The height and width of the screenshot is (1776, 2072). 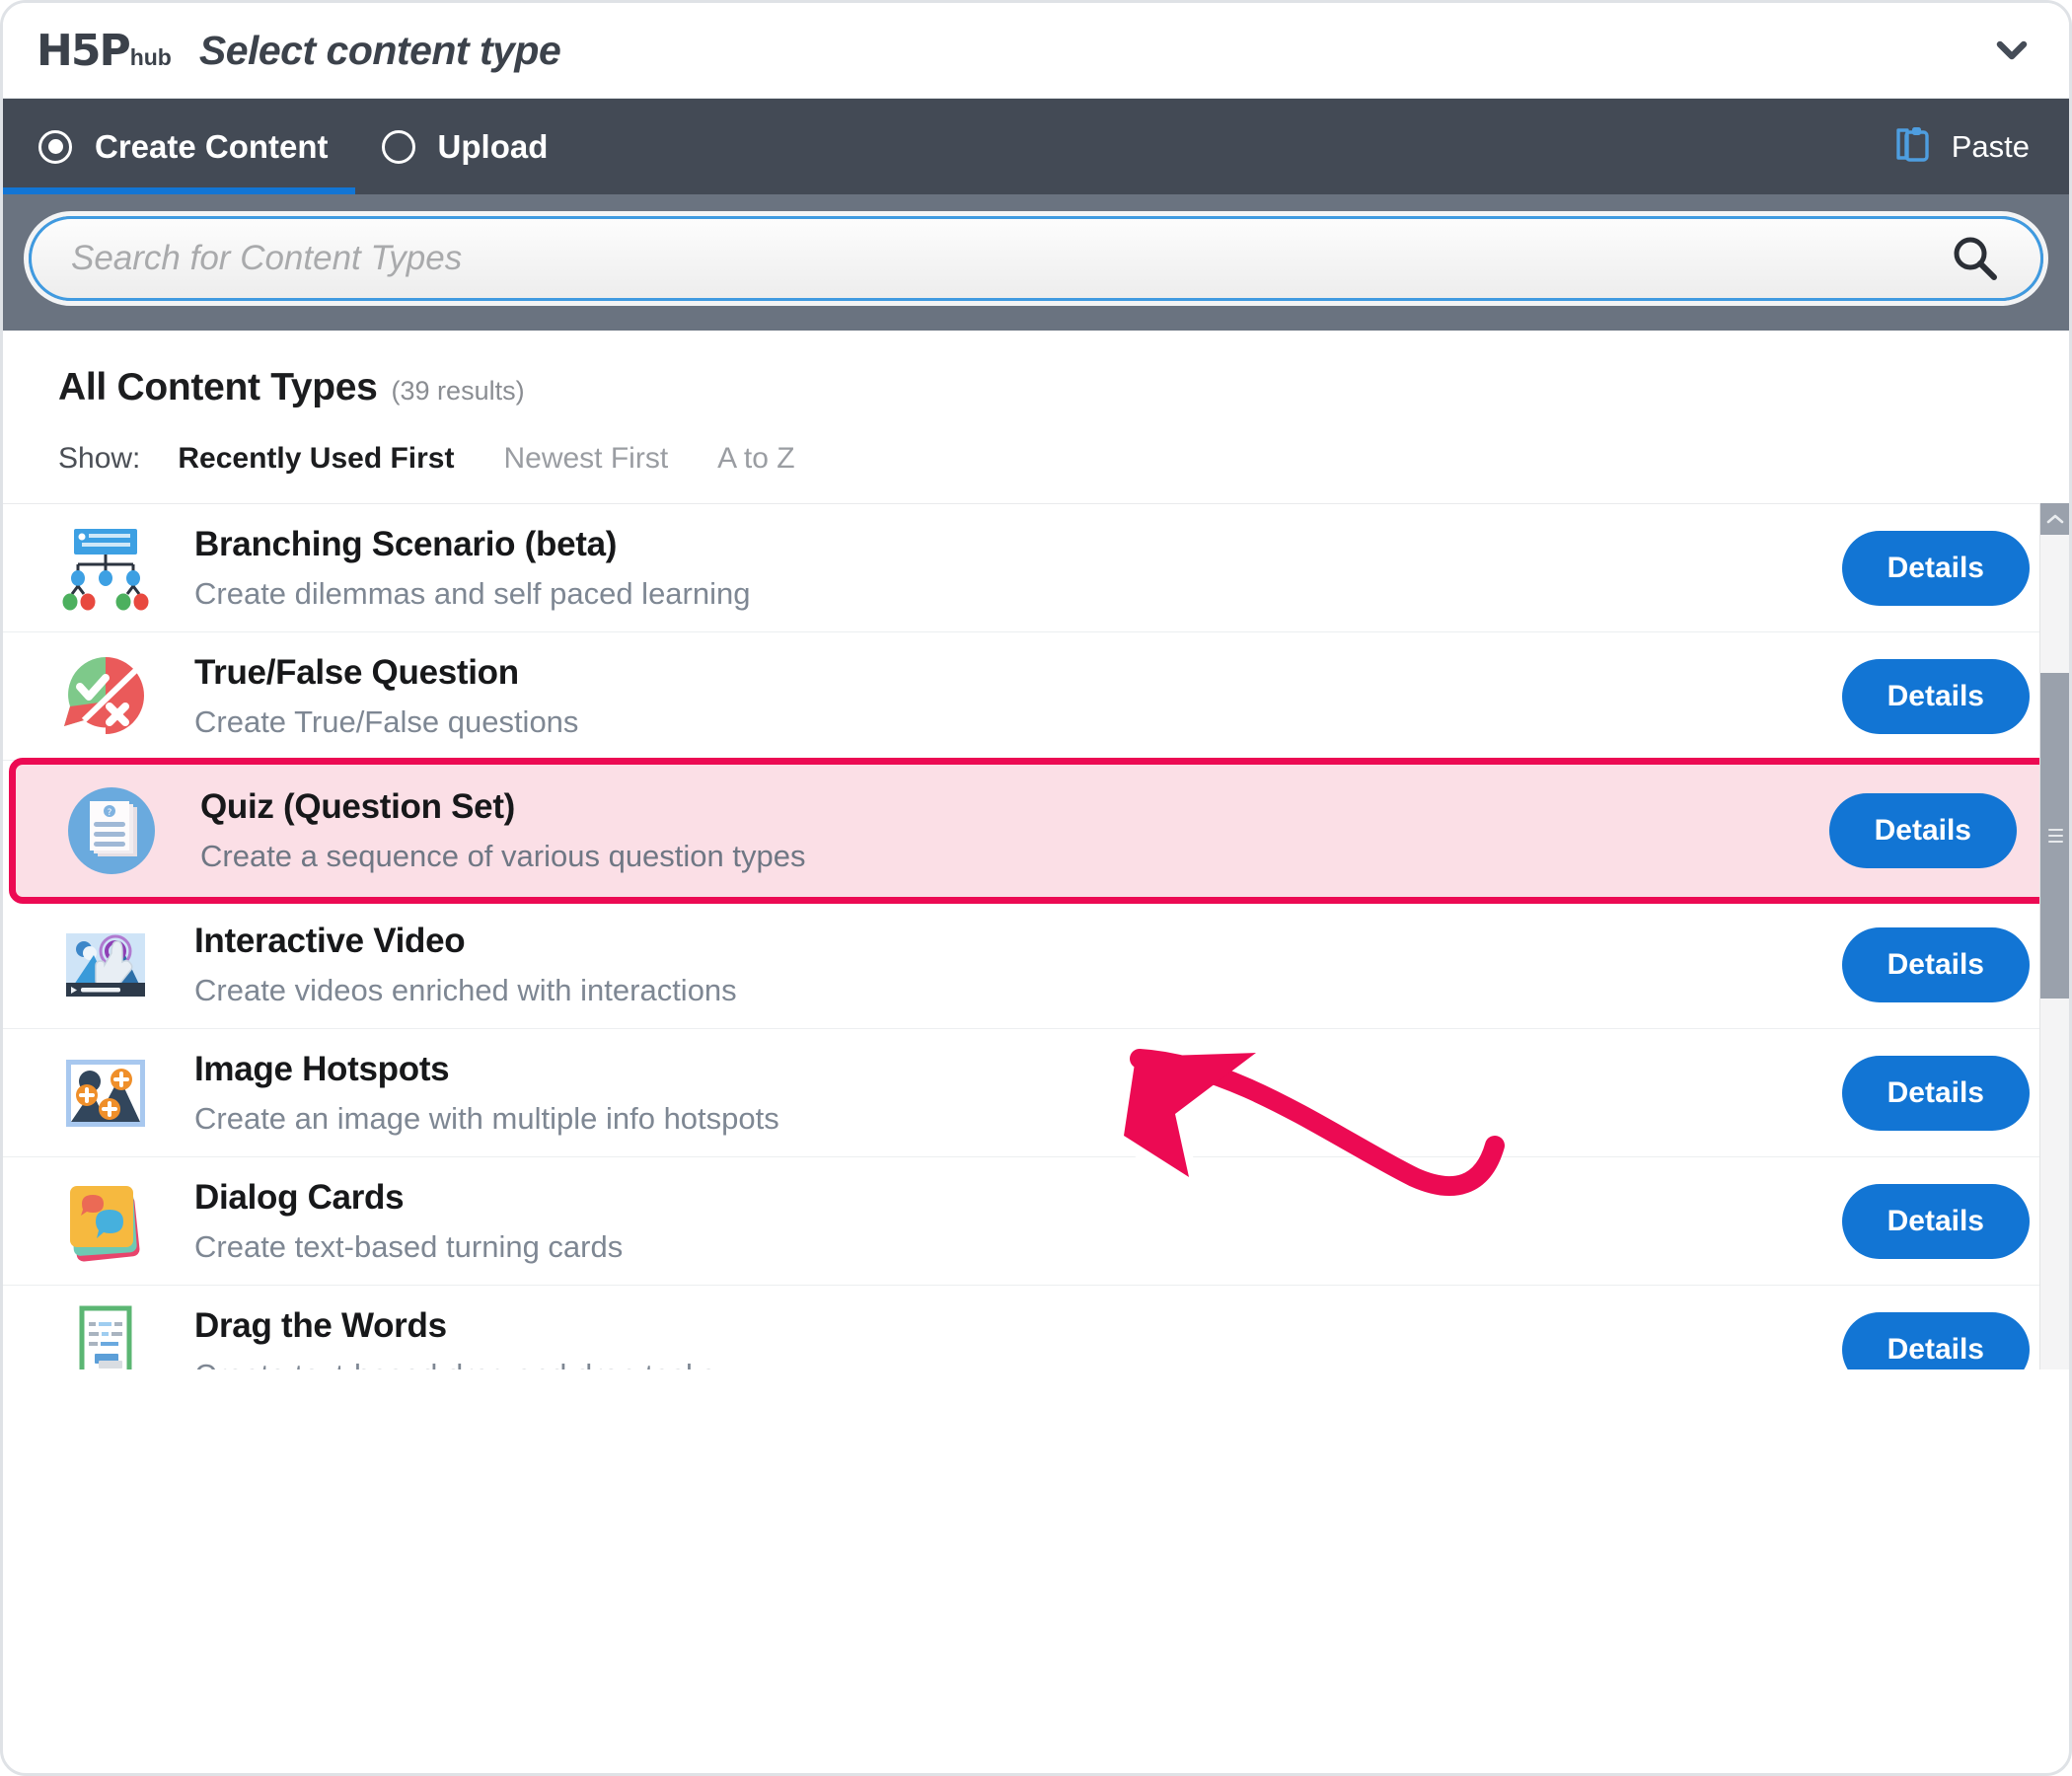 What do you see at coordinates (112, 831) in the screenshot?
I see `quiz-question-set-icon: ?` at bounding box center [112, 831].